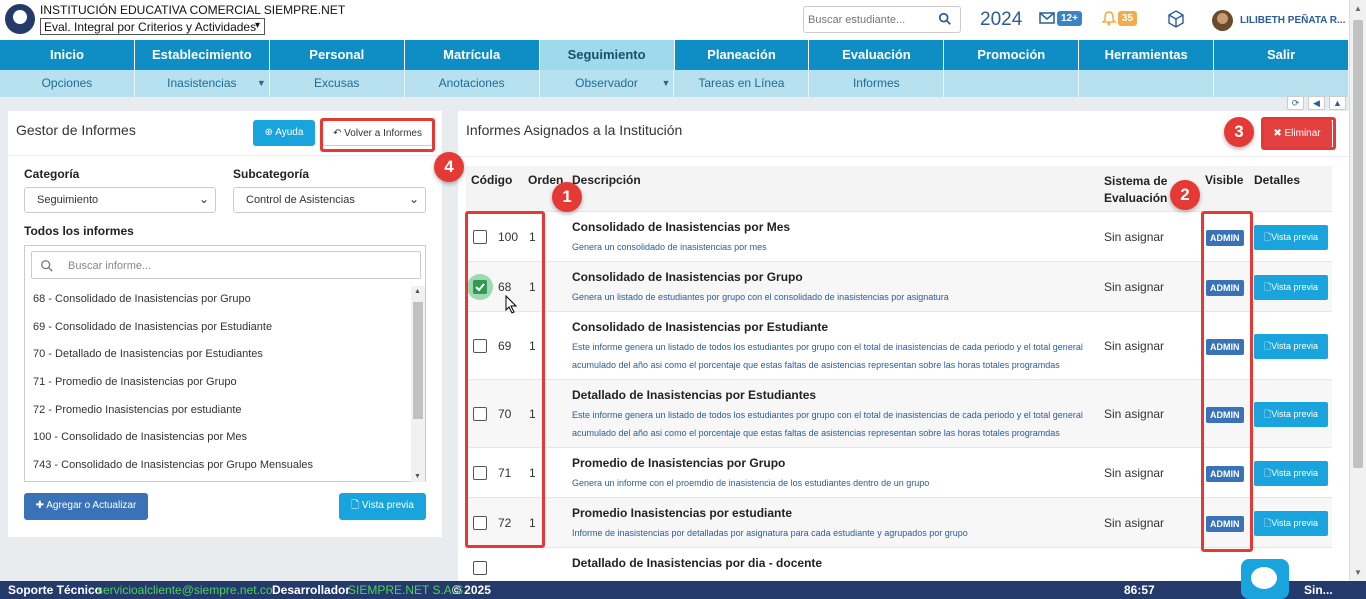 The height and width of the screenshot is (599, 1366). Describe the element at coordinates (1298, 133) in the screenshot. I see `annotation-box-delete` at that location.